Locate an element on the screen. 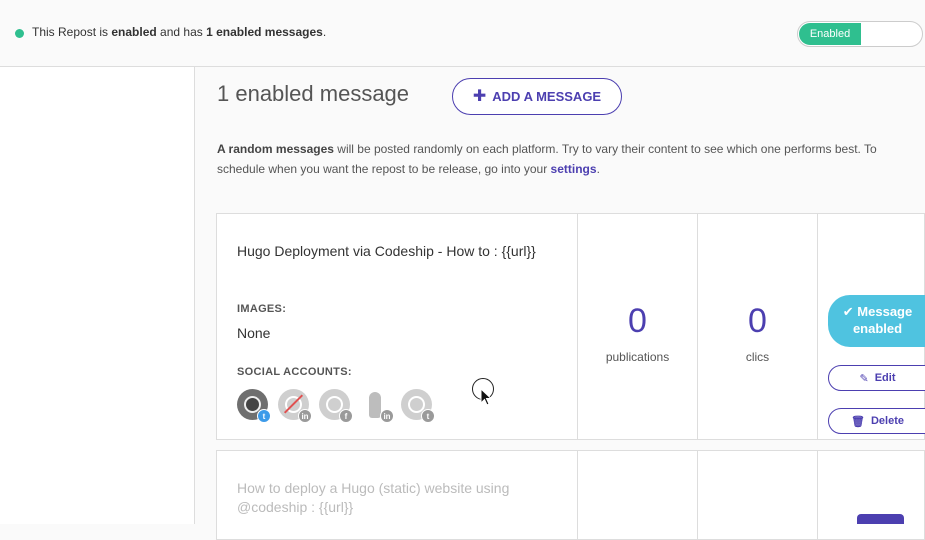 The width and height of the screenshot is (925, 540). delete-button: 🗑 Delete is located at coordinates (876, 421).